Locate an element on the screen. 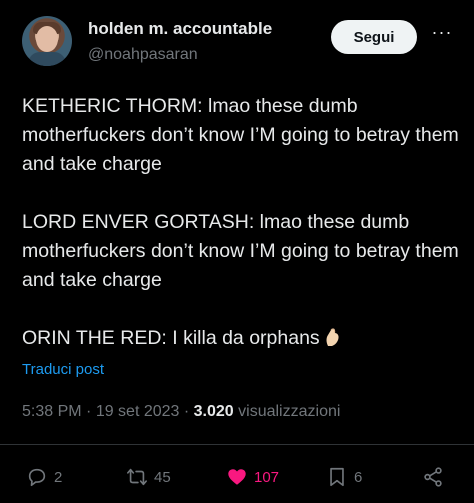 Image resolution: width=474 pixels, height=503 pixels. like-count: 107 is located at coordinates (267, 477).